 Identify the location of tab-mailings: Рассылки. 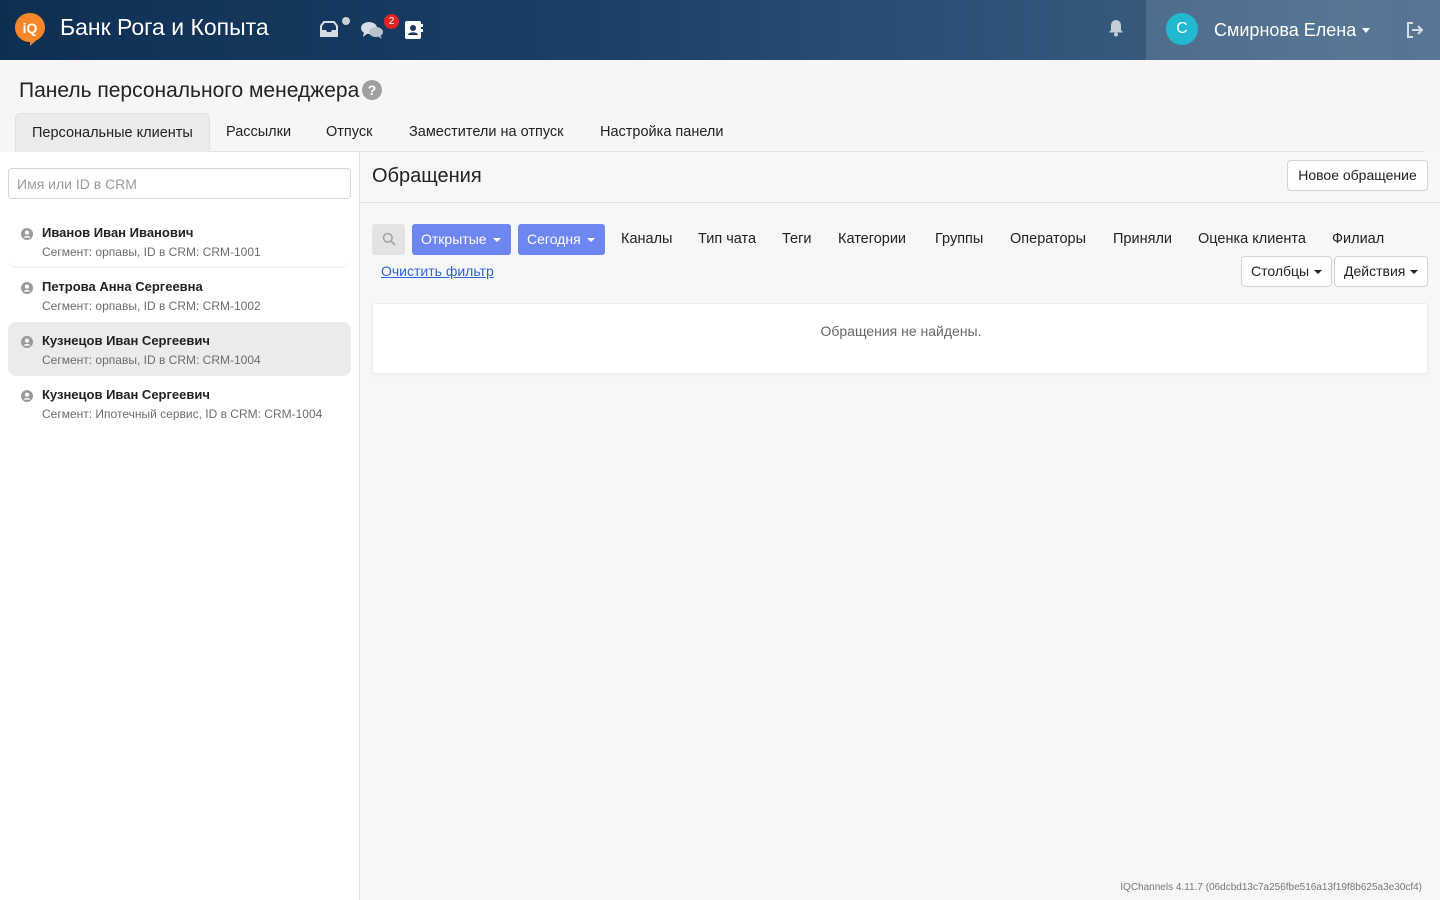
(258, 132).